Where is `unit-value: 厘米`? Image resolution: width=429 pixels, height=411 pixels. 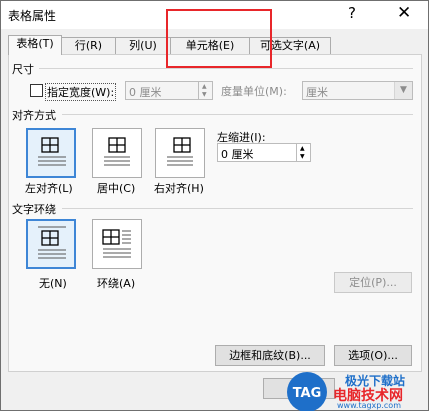
unit-value: 厘米 is located at coordinates (317, 92).